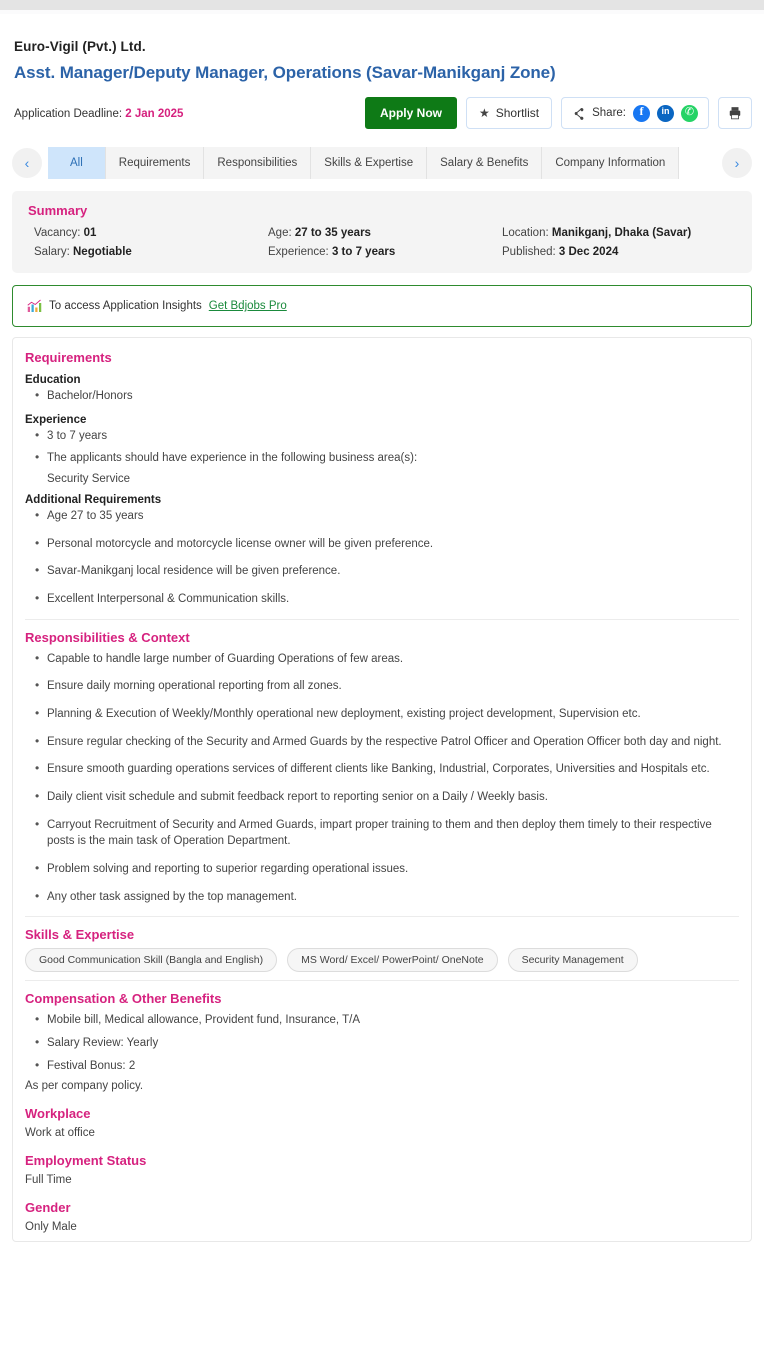  Describe the element at coordinates (363, 252) in the screenshot. I see `summary-item-value: 3 to 7 years` at that location.